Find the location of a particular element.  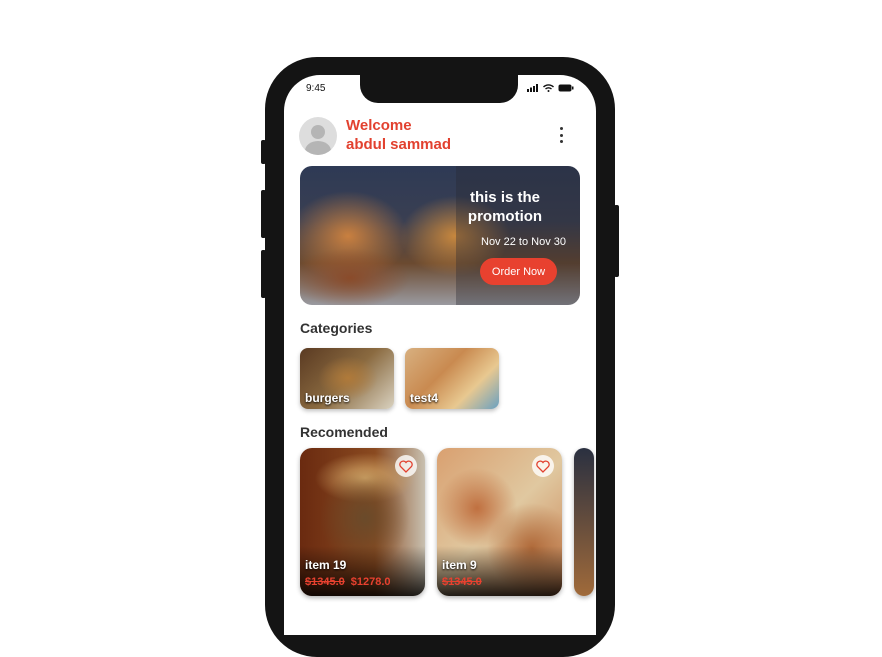

promotion-title: this is the promotion is located at coordinates (505, 207).